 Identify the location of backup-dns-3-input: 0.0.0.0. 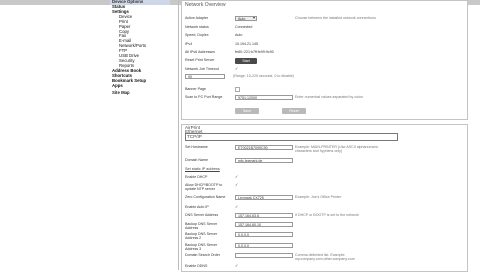
(264, 245).